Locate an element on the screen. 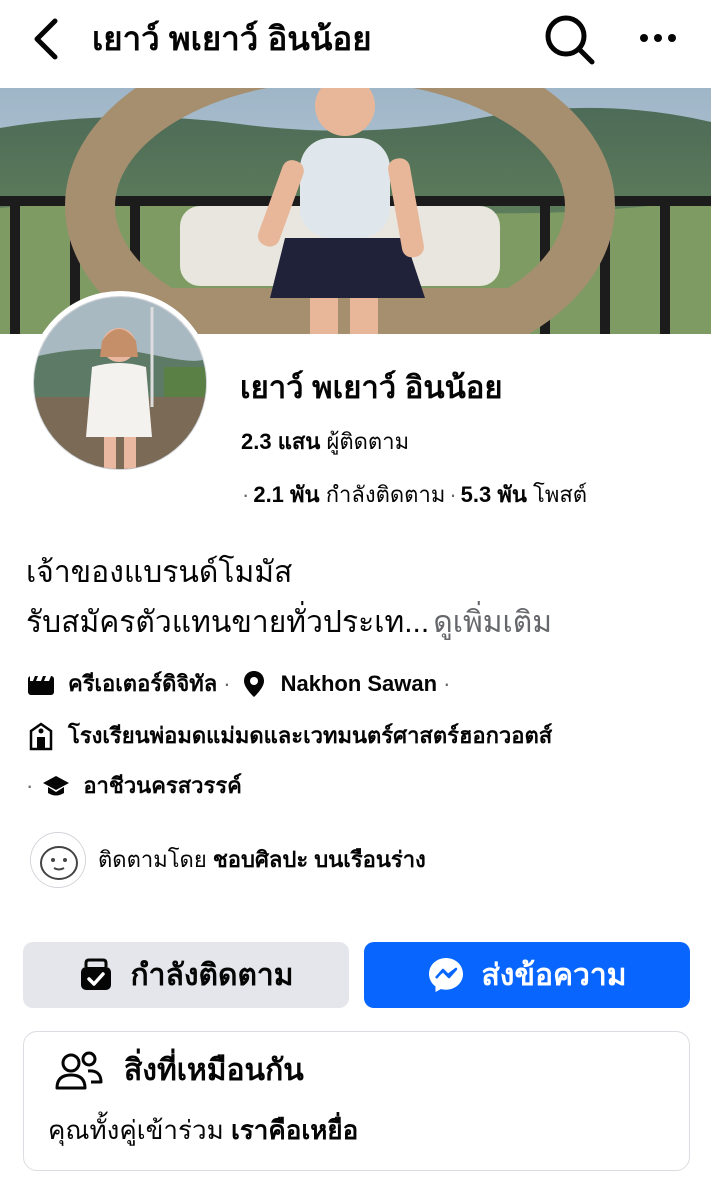  posts-label: โพสต์ is located at coordinates (560, 494).